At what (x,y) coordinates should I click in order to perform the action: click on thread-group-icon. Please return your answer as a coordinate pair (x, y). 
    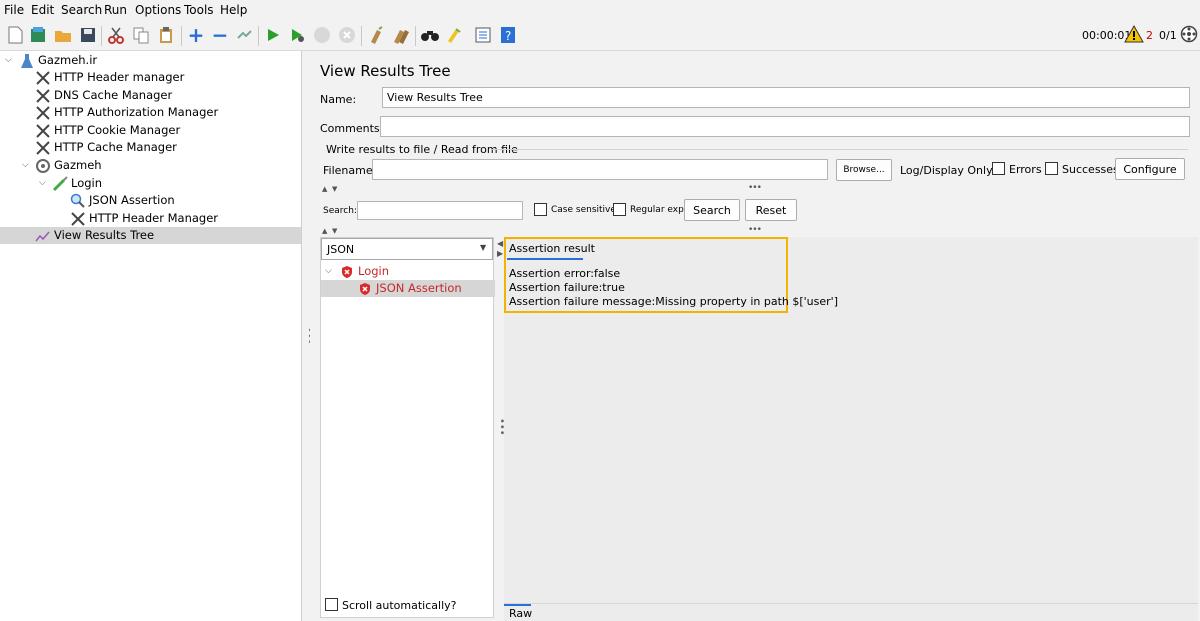
    Looking at the image, I should click on (43, 166).